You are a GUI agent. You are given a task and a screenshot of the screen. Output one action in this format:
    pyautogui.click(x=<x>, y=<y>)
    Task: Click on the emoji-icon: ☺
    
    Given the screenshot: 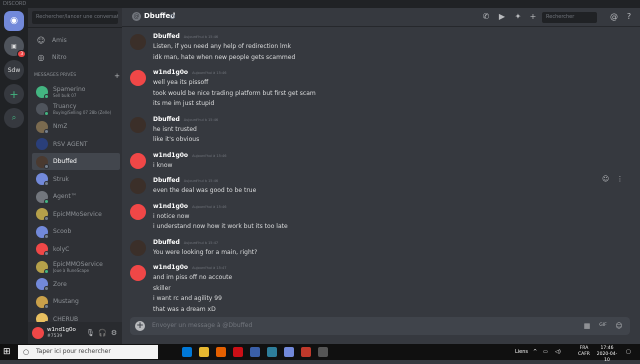 What is the action you would take?
    pyautogui.click(x=619, y=326)
    